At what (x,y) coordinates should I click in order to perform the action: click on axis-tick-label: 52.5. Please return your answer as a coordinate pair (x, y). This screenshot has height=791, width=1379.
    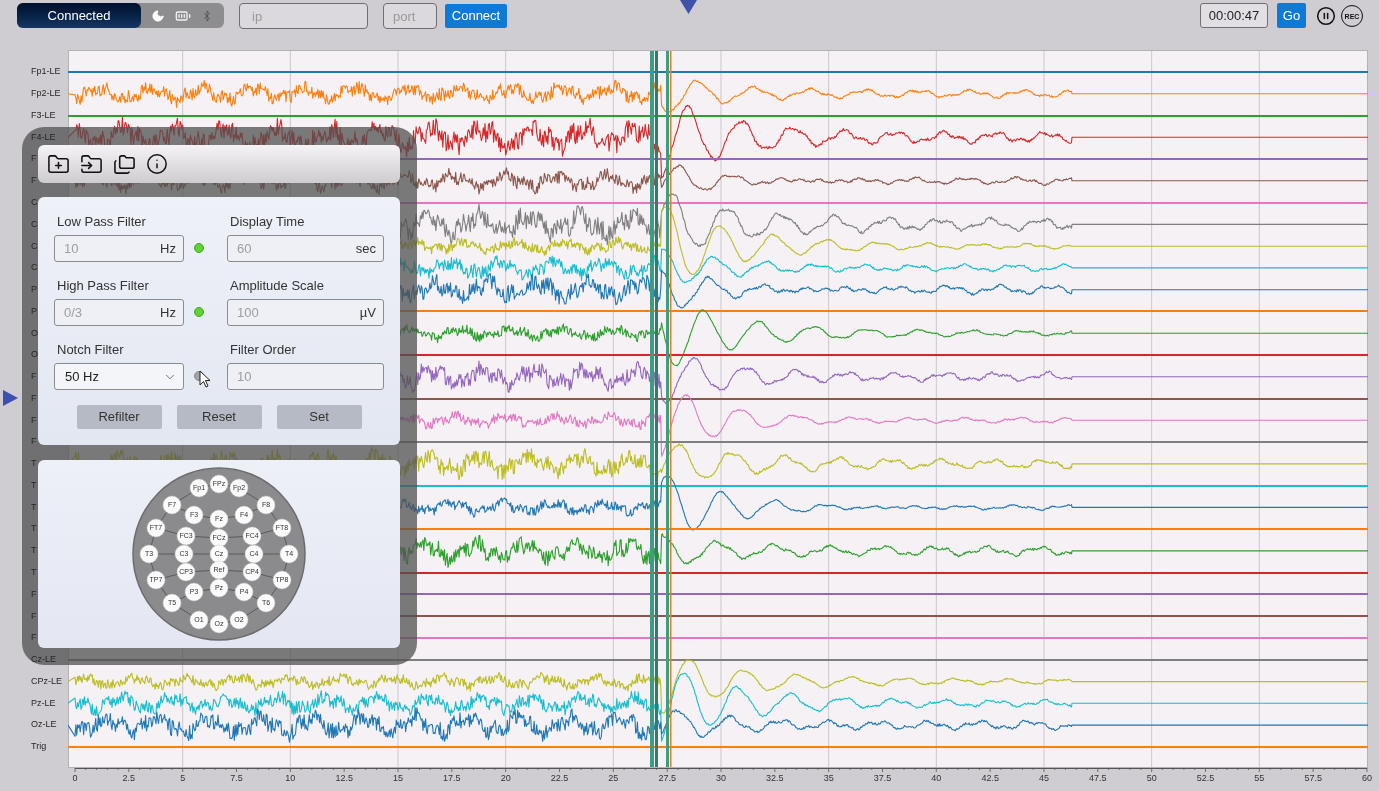
    Looking at the image, I should click on (1205, 778).